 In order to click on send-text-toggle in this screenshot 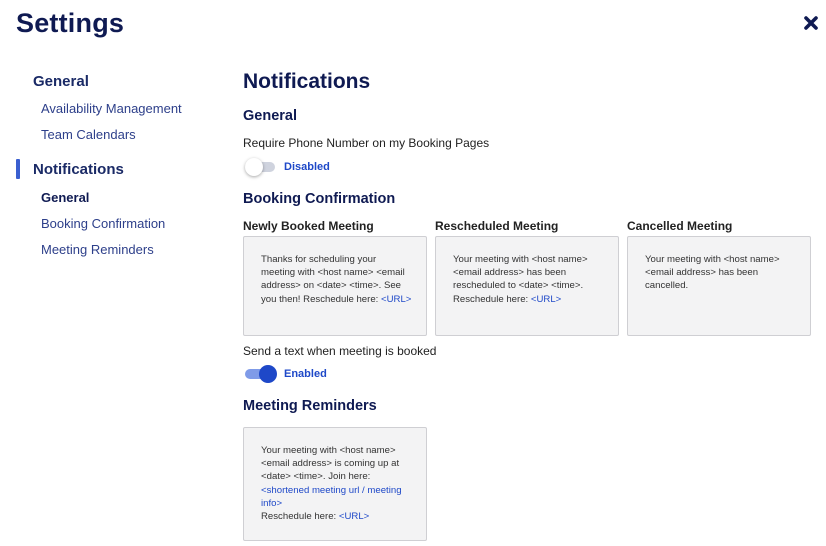, I will do `click(261, 374)`.